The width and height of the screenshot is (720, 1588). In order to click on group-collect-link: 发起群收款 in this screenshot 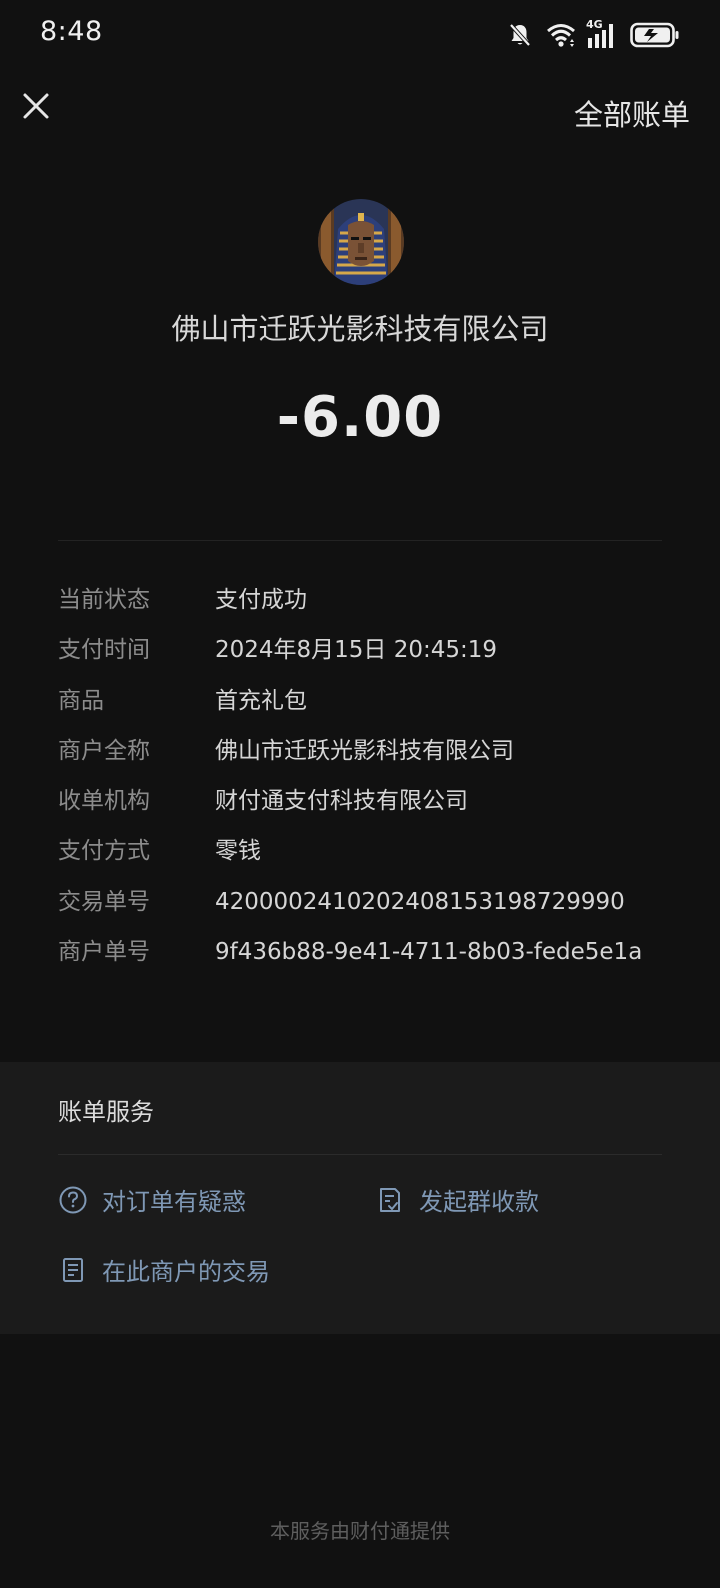, I will do `click(457, 1199)`.